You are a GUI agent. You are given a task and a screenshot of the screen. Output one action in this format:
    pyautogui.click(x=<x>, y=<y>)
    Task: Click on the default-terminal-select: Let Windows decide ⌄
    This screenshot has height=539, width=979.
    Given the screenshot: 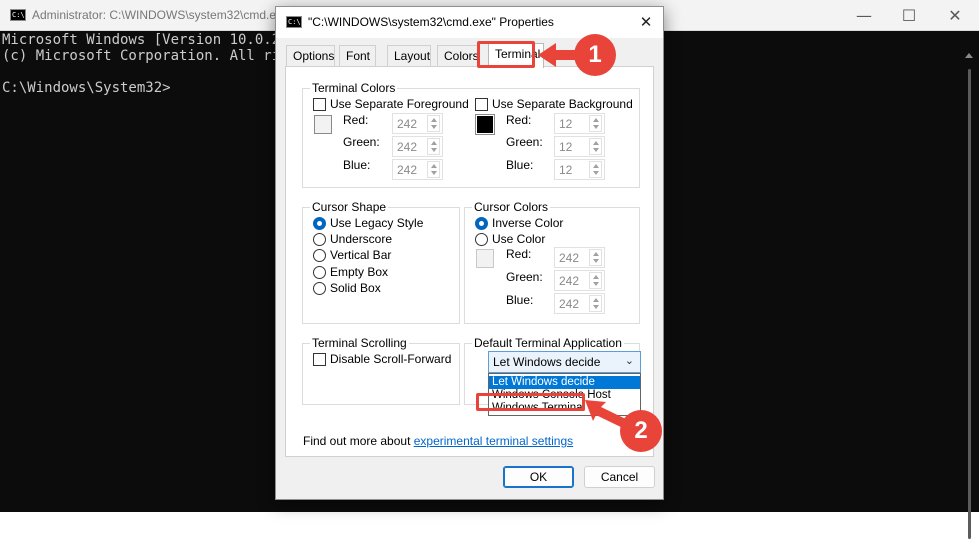 What is the action you would take?
    pyautogui.click(x=564, y=362)
    